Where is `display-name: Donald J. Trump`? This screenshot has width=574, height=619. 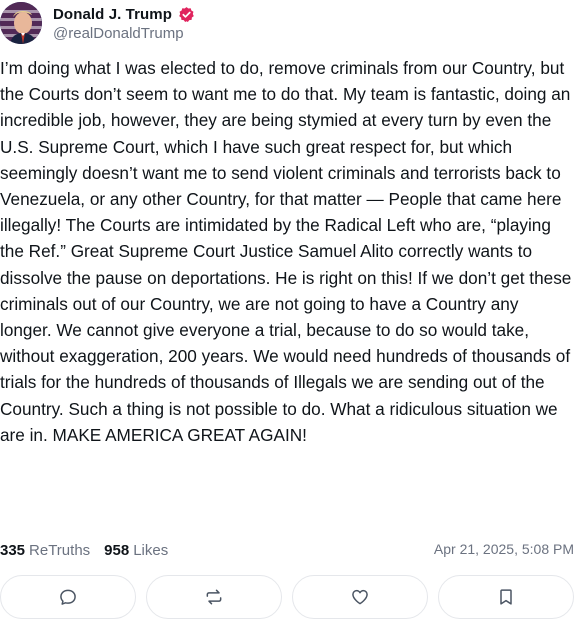
display-name: Donald J. Trump is located at coordinates (112, 14).